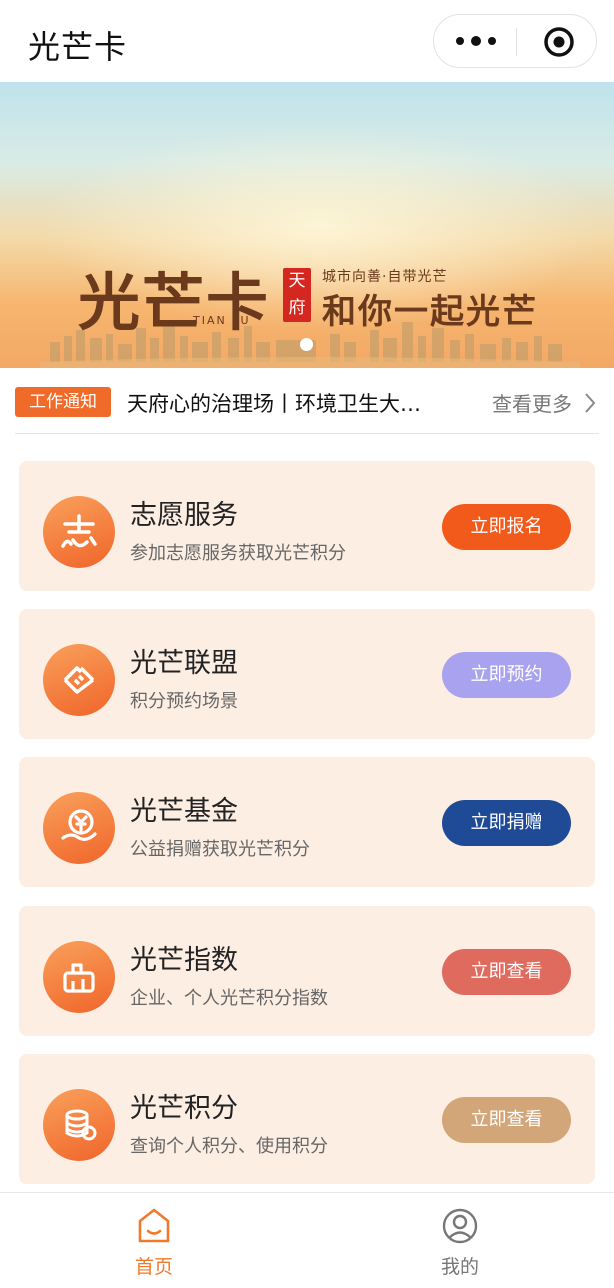  What do you see at coordinates (506, 972) in the screenshot?
I see `view-index-button: 立即查看` at bounding box center [506, 972].